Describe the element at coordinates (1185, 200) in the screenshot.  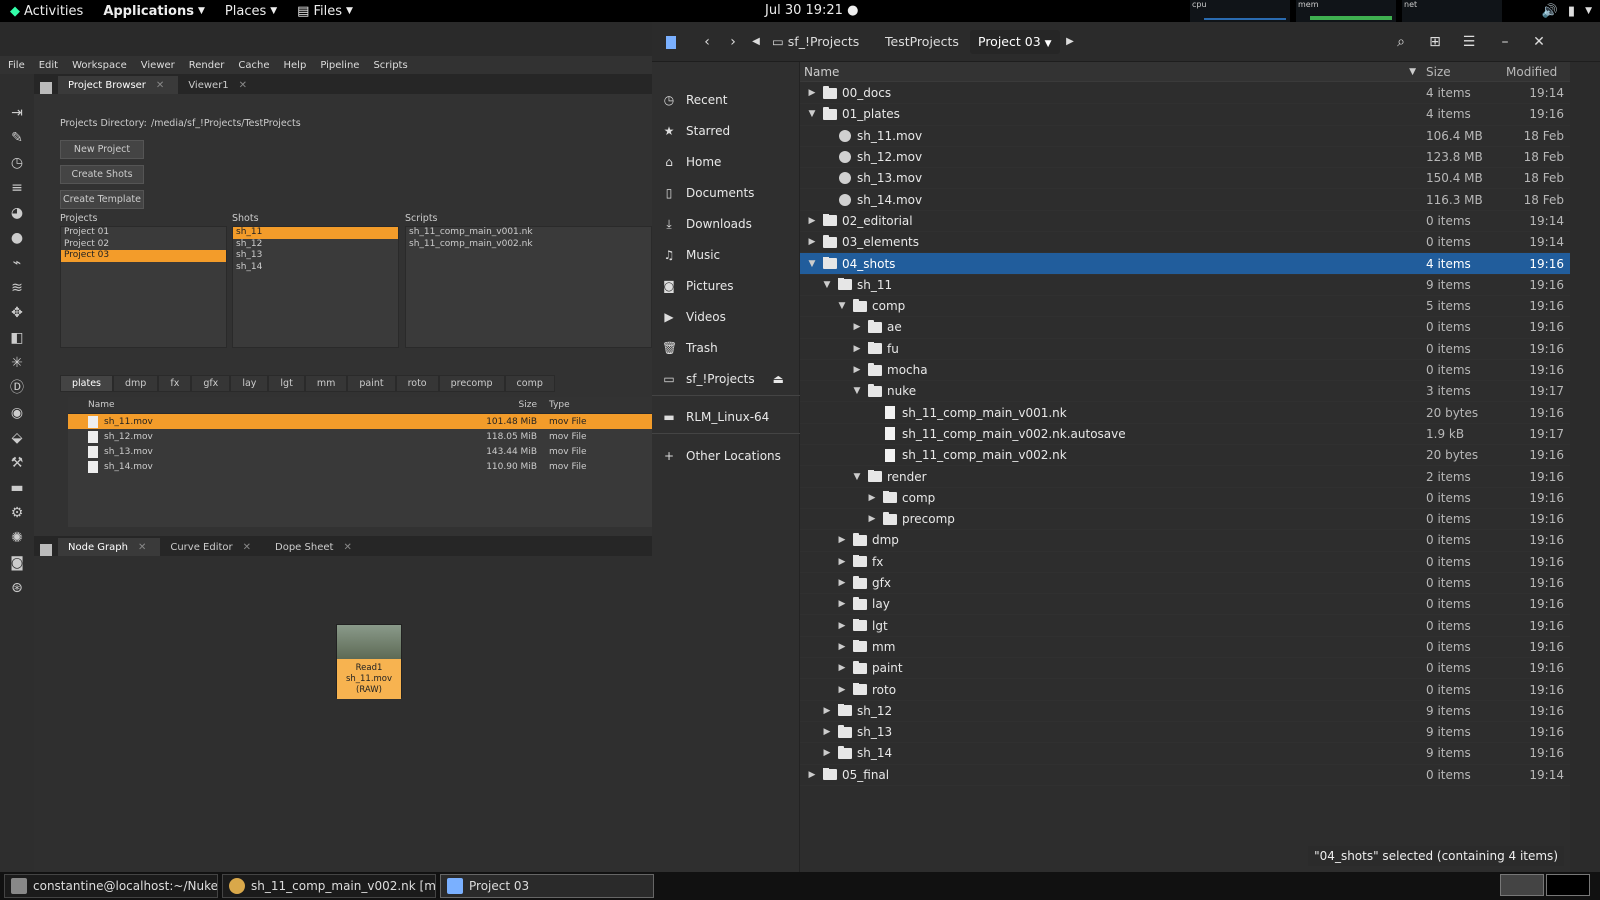
I see `table-row: sh_14.mov 116.3 MB 18 Feb` at that location.